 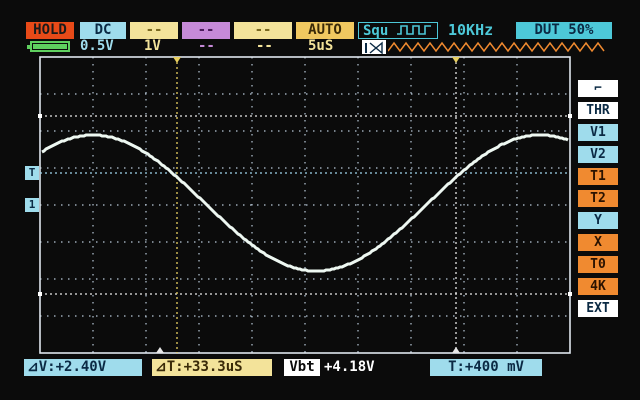 I want to click on trigger-level-marker: T, so click(x=32, y=173).